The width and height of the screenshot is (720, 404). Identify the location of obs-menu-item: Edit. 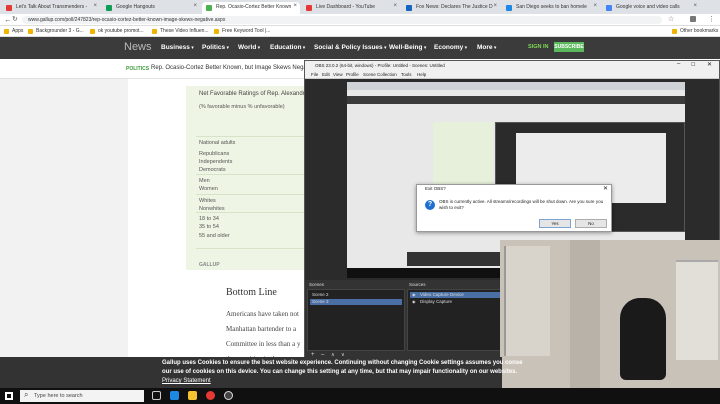
(326, 74).